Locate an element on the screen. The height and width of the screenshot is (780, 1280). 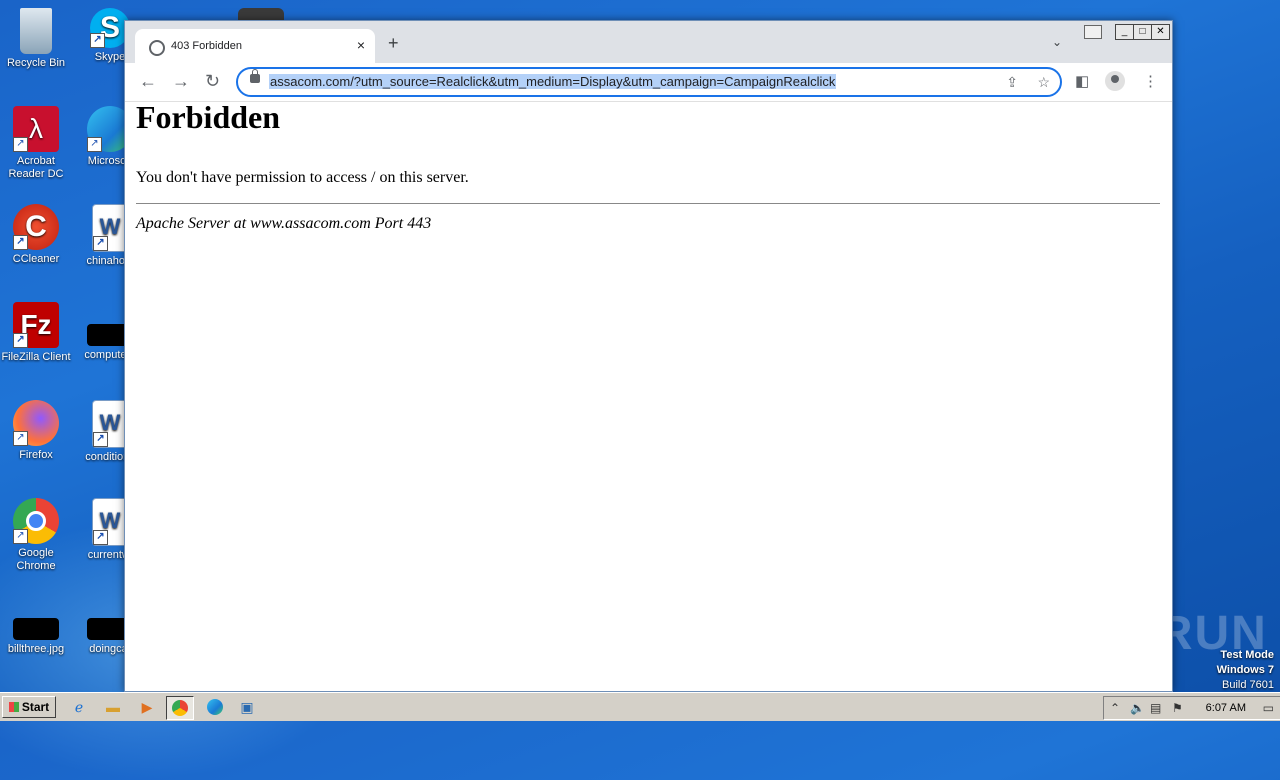
share-icon: ⇪ is located at coordinates (1012, 82).